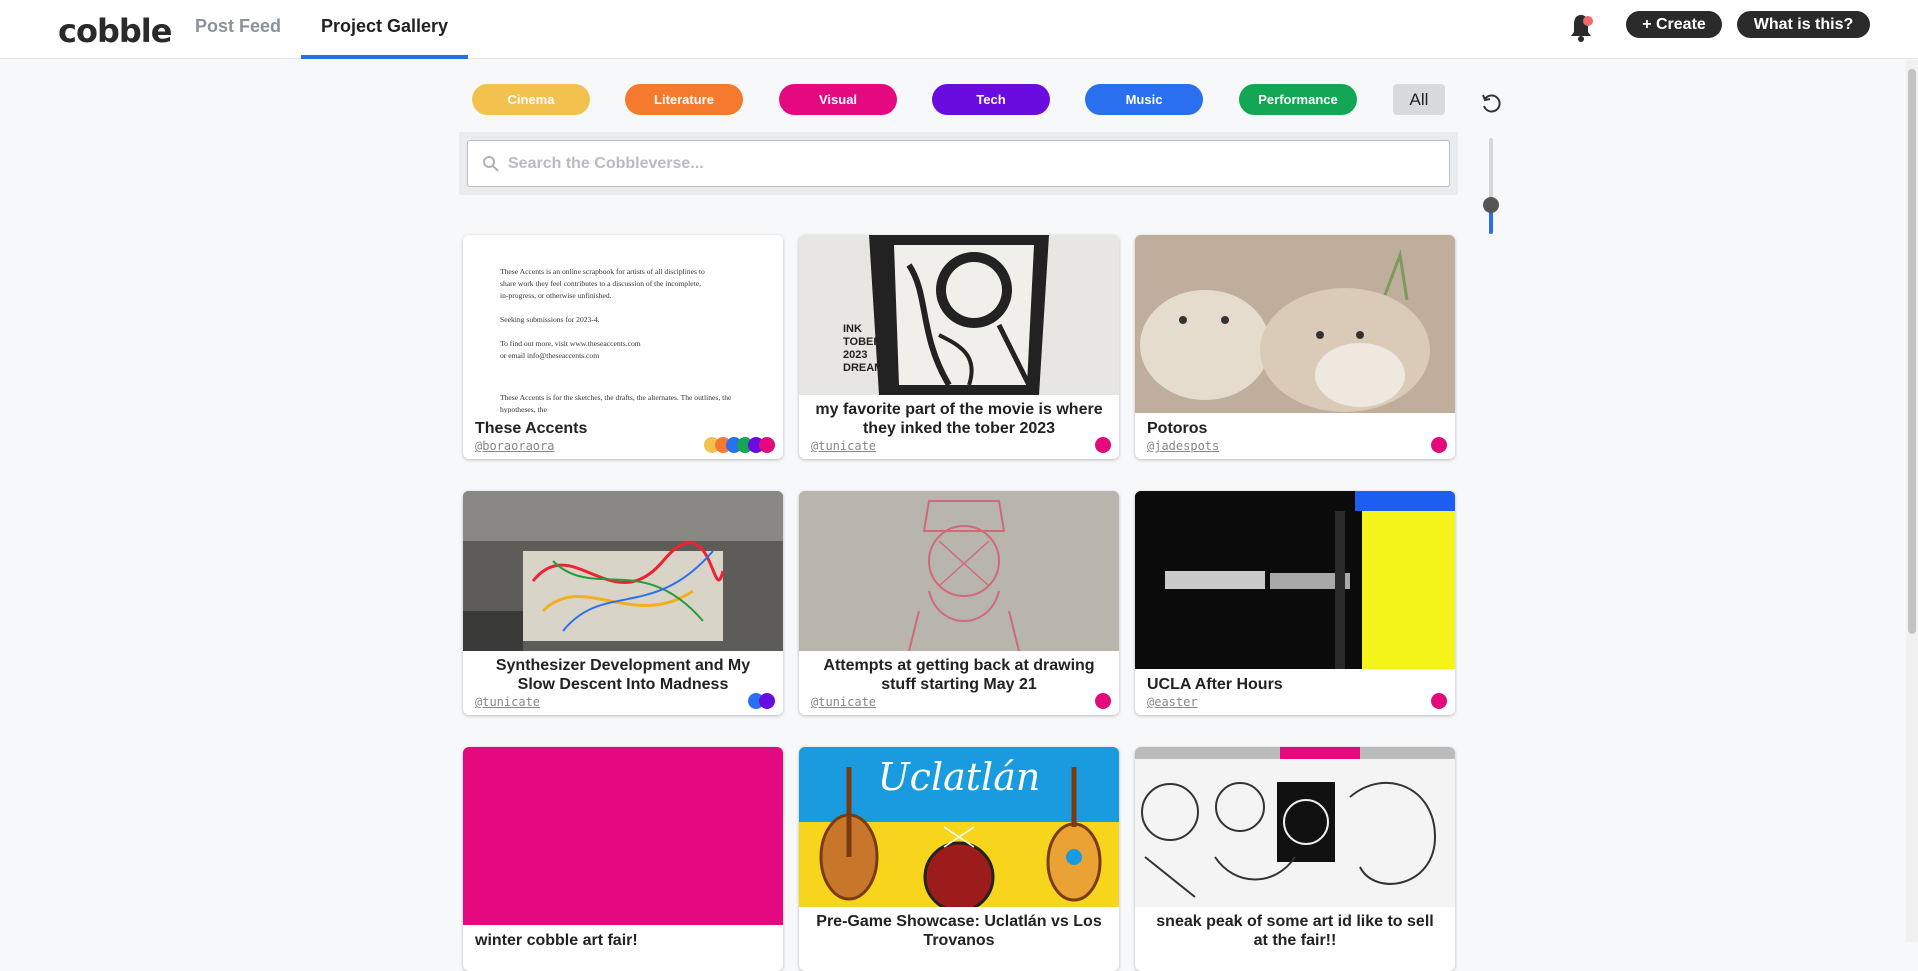 This screenshot has height=971, width=1918. I want to click on project-thumbnail: INK TOBER 2023 DREAM, so click(959, 315).